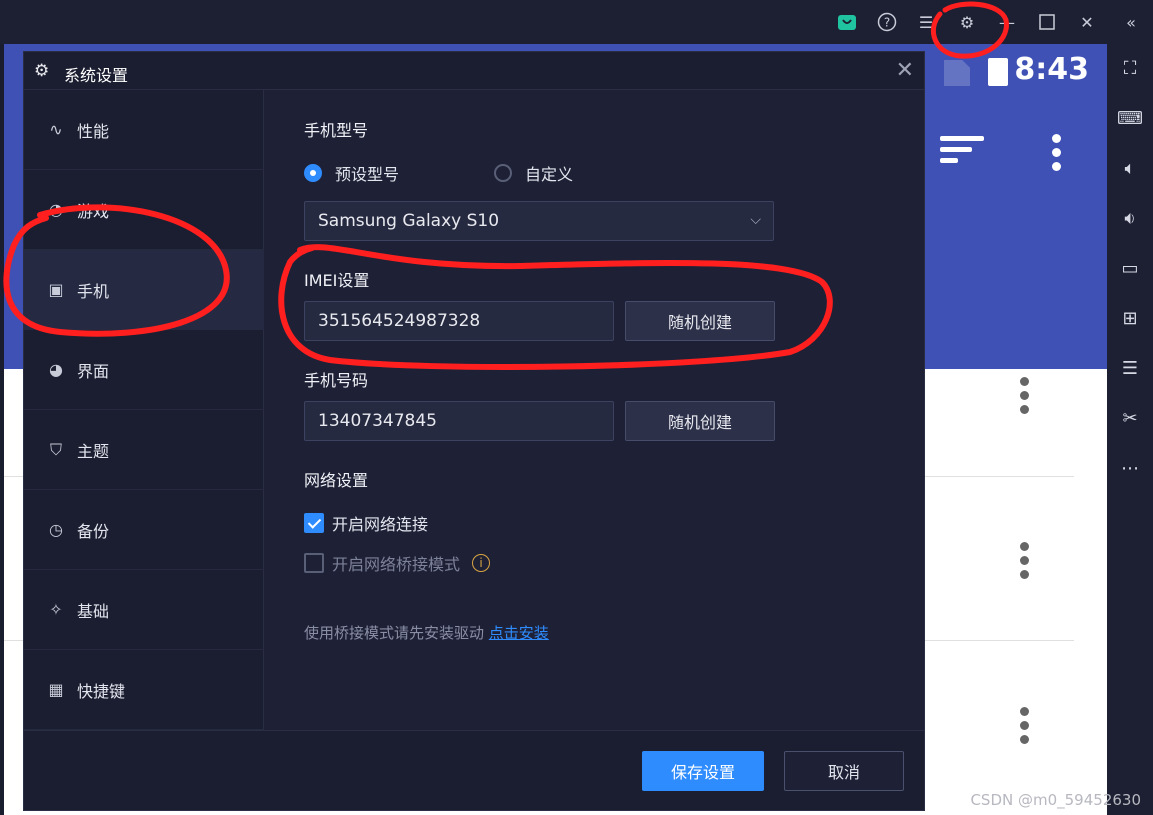 This screenshot has width=1153, height=815. I want to click on nav-item-label: 游戏, so click(93, 211).